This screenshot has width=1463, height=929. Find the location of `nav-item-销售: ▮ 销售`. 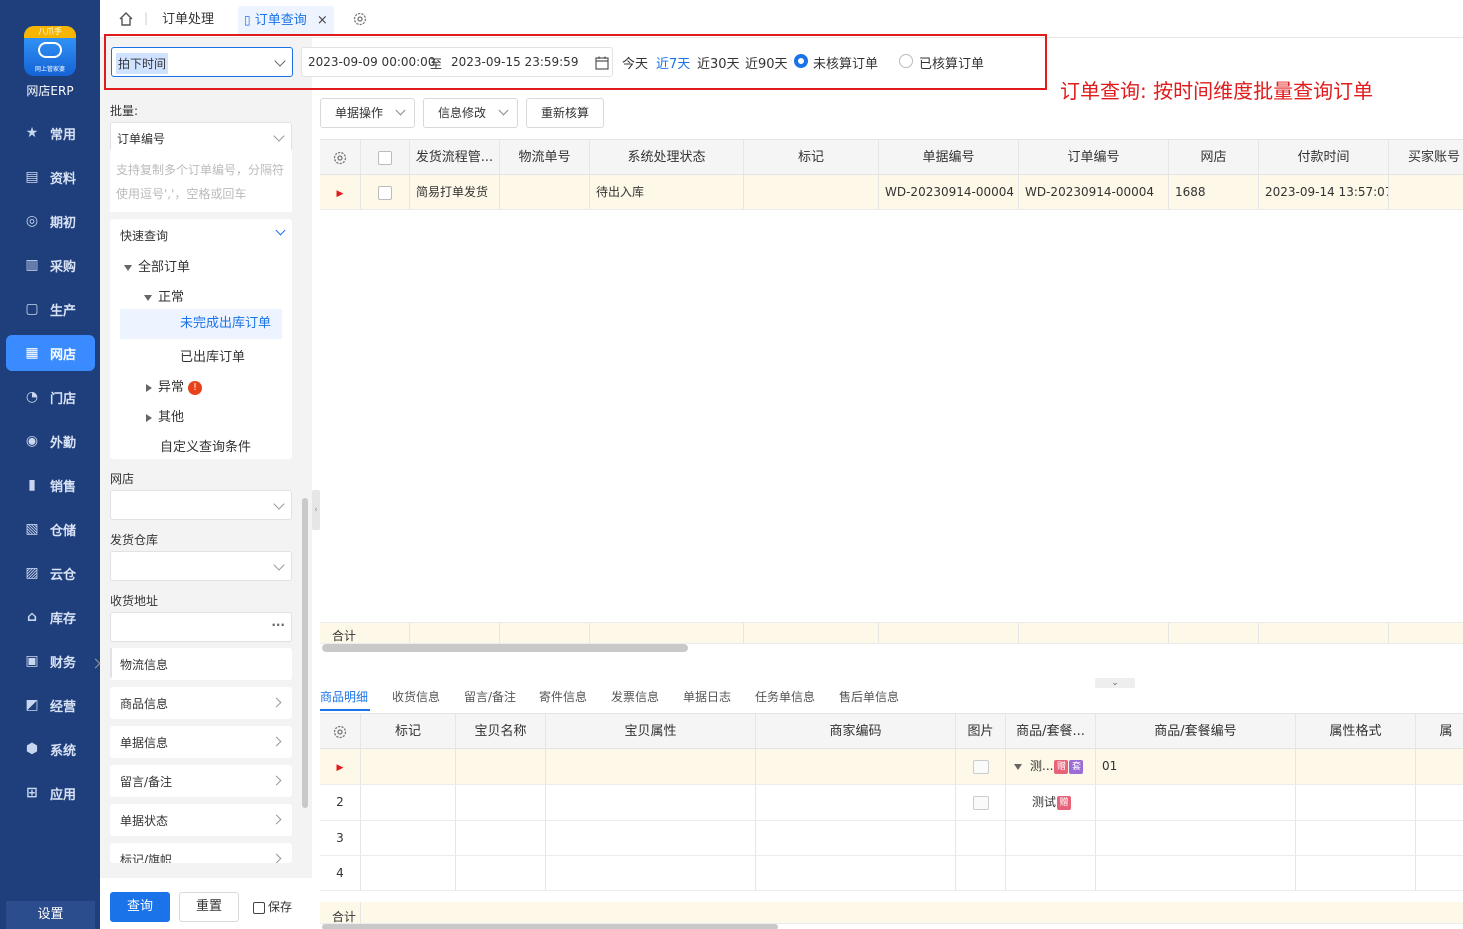

nav-item-销售: ▮ 销售 is located at coordinates (50, 485).